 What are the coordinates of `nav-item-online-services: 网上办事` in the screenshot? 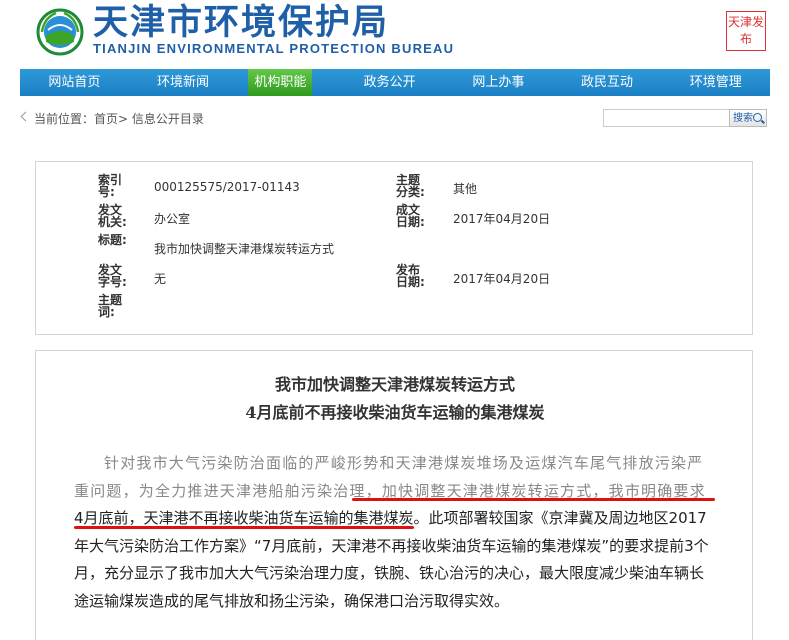 It's located at (498, 82).